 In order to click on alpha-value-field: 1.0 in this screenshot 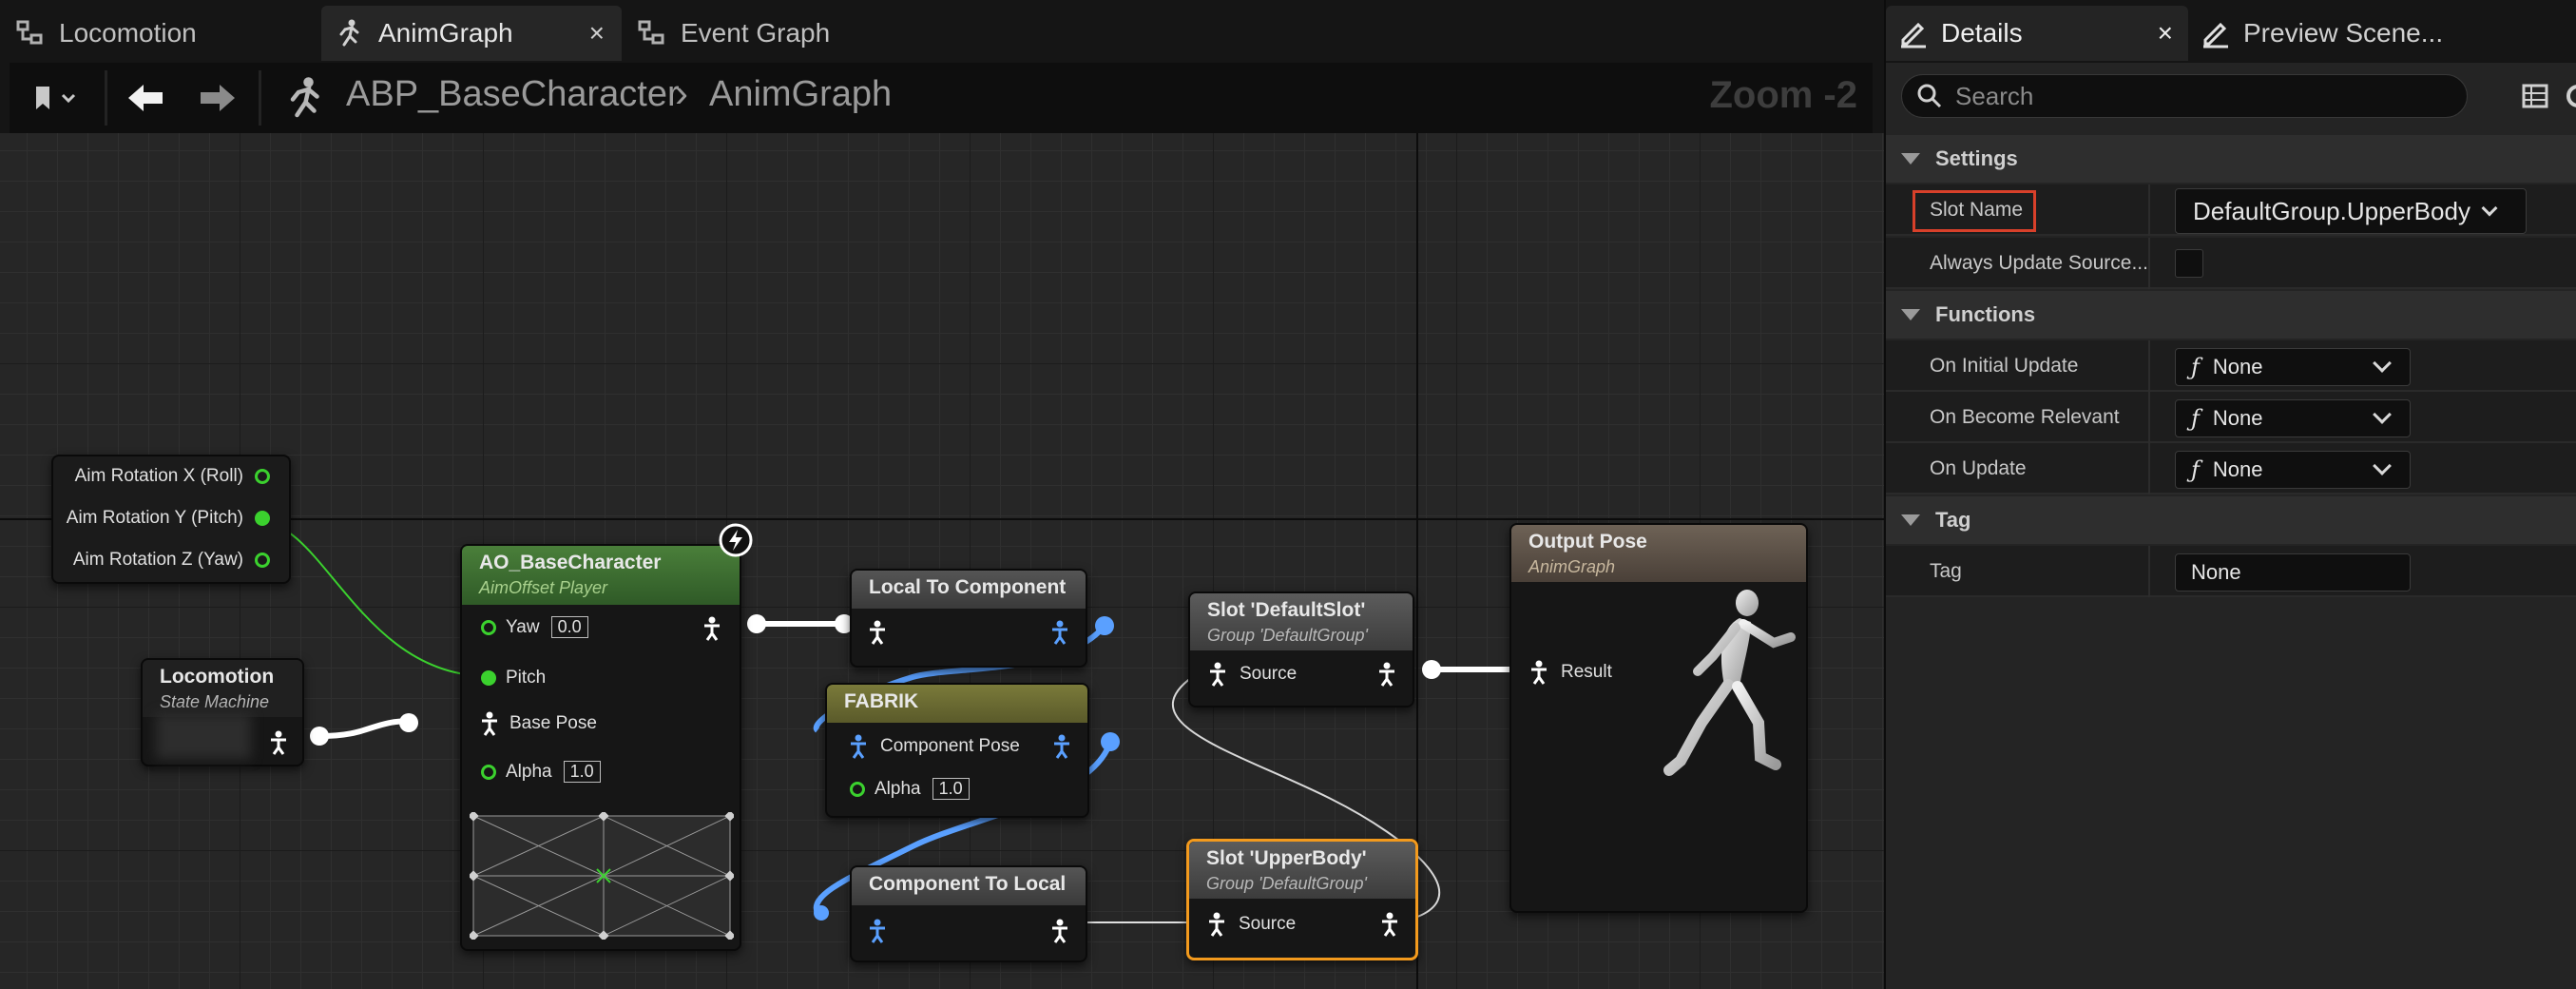, I will do `click(582, 772)`.